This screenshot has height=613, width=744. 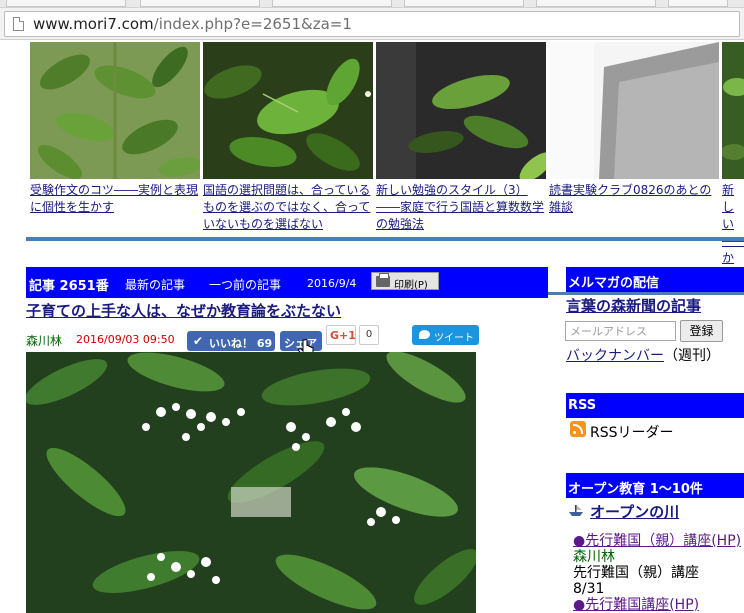 What do you see at coordinates (125, 339) in the screenshot?
I see `article-timestamp: 2016/09/03 09:50` at bounding box center [125, 339].